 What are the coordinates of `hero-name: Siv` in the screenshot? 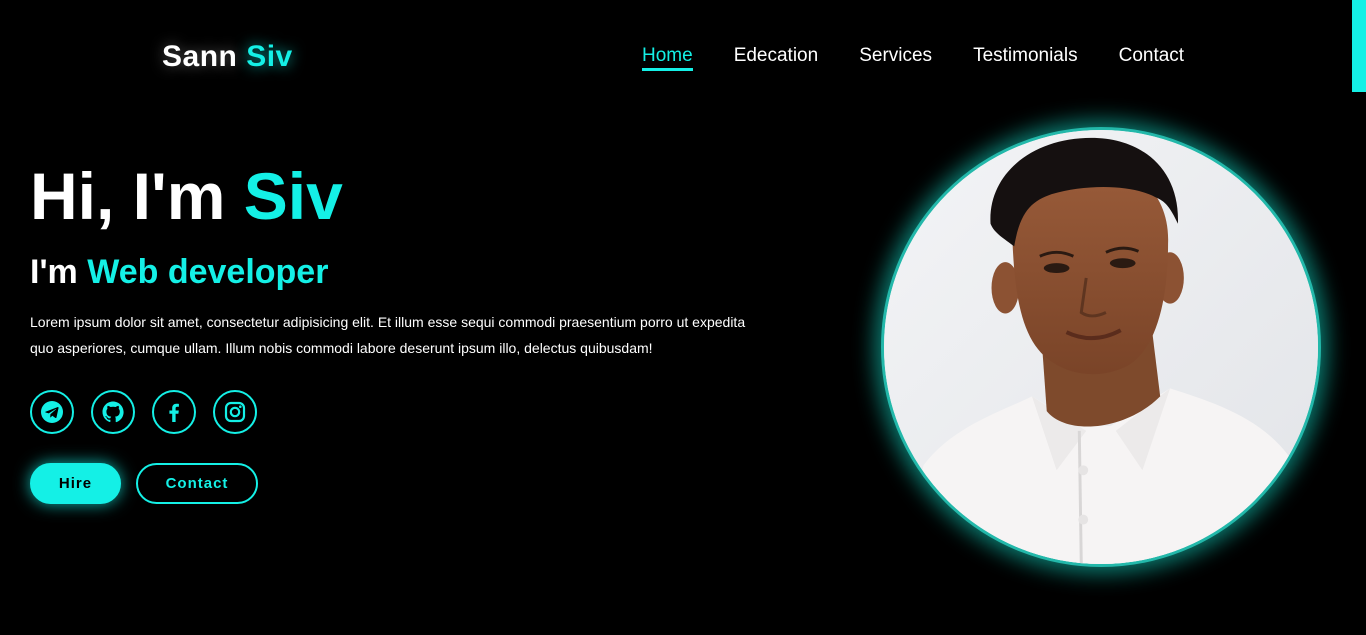 It's located at (293, 196).